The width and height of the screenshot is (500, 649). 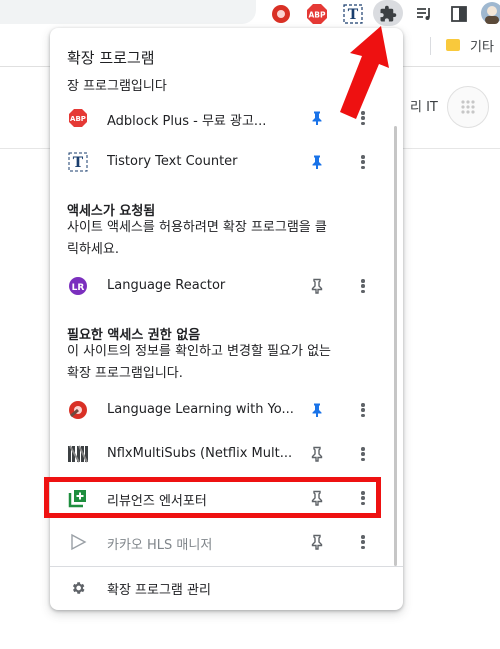 What do you see at coordinates (459, 14) in the screenshot?
I see `side-panel-icon` at bounding box center [459, 14].